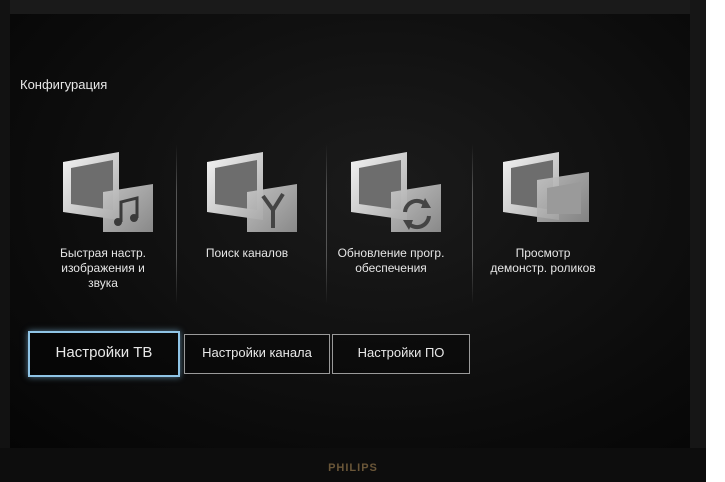 The image size is (725, 482). Describe the element at coordinates (104, 354) in the screenshot. I see `tab-tv-settings: Настройки ТВ` at that location.